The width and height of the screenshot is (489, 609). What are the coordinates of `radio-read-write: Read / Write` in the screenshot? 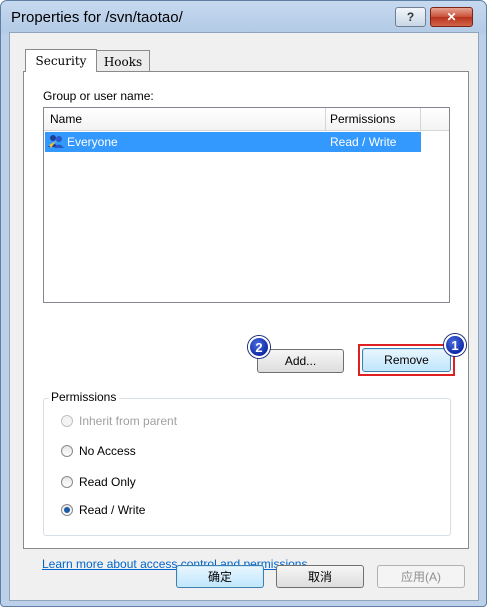 It's located at (103, 510).